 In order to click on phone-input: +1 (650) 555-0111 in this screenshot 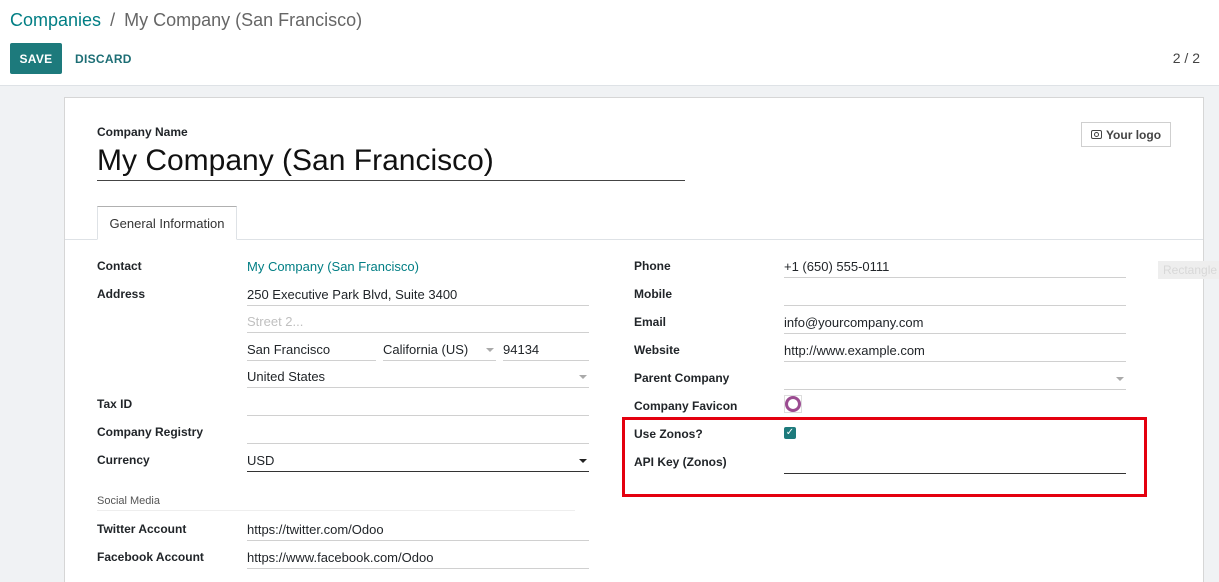, I will do `click(955, 267)`.